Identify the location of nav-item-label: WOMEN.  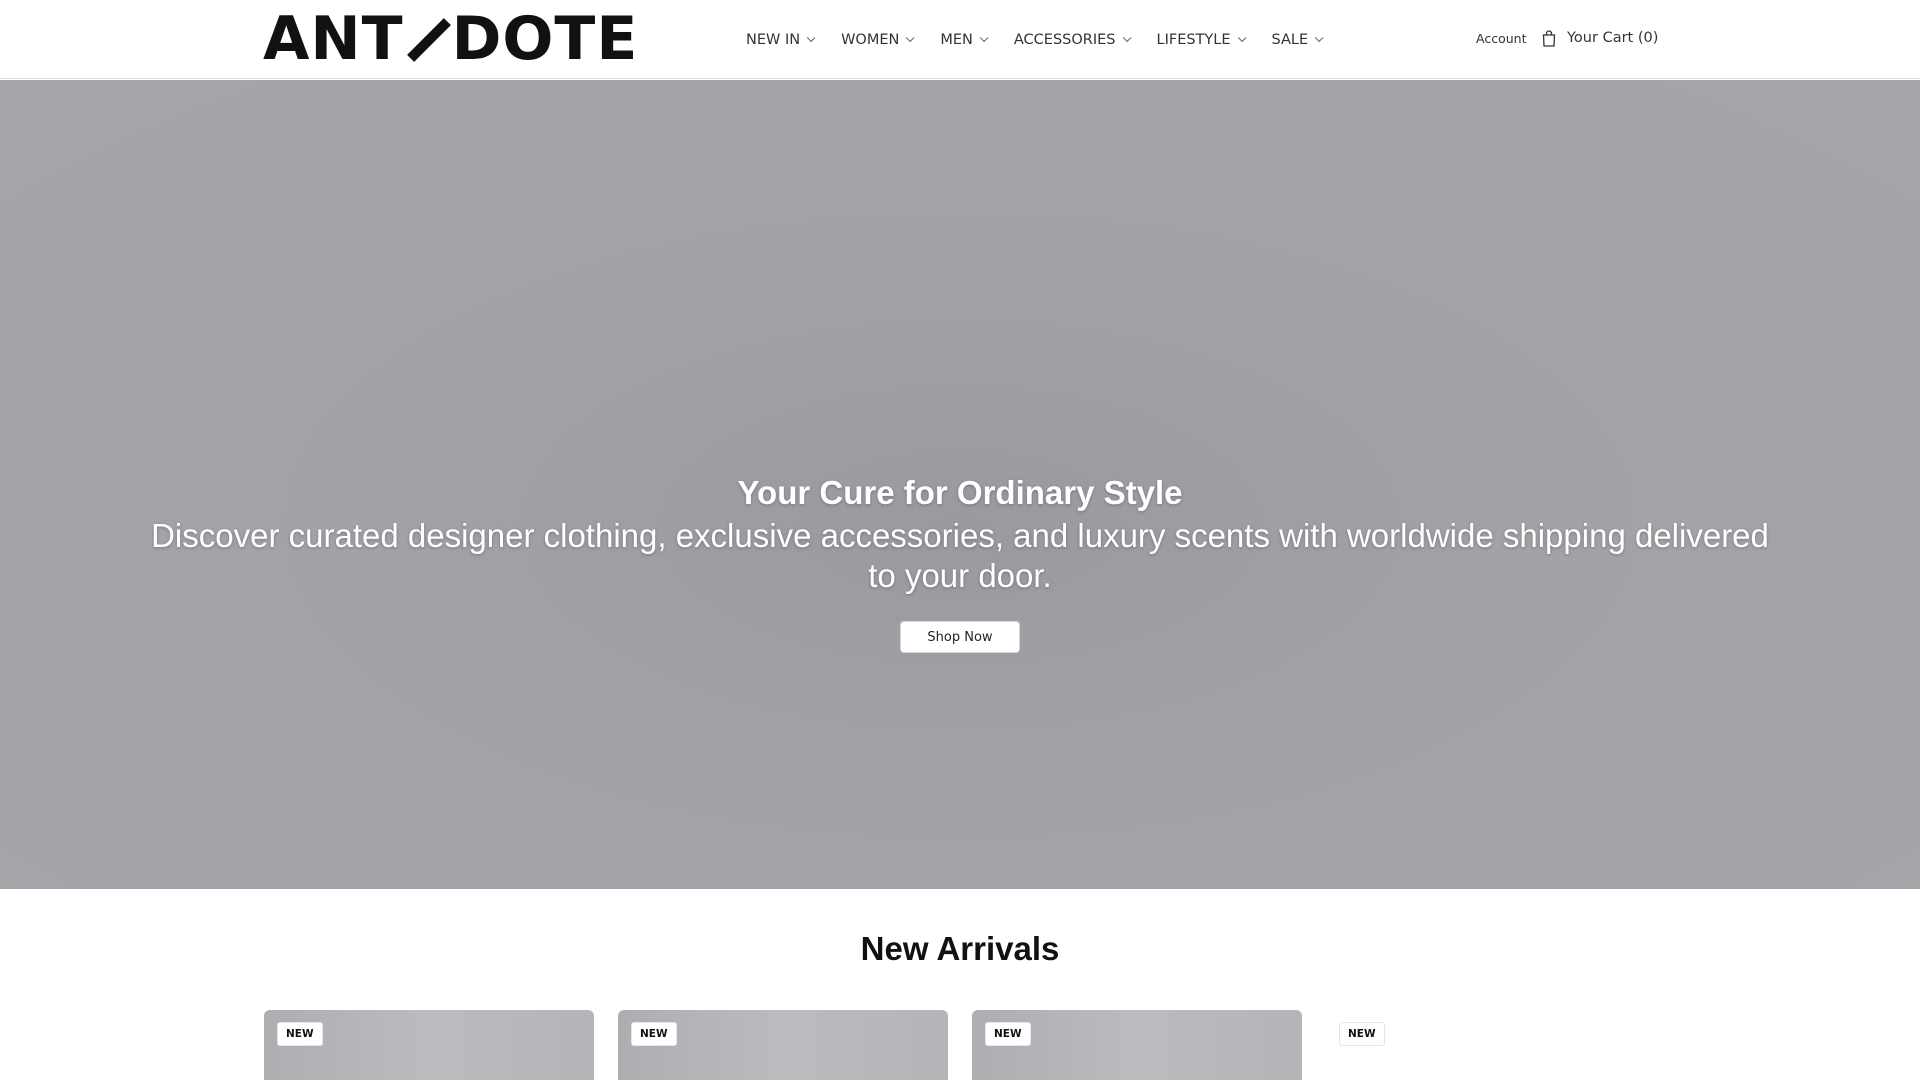
(870, 39).